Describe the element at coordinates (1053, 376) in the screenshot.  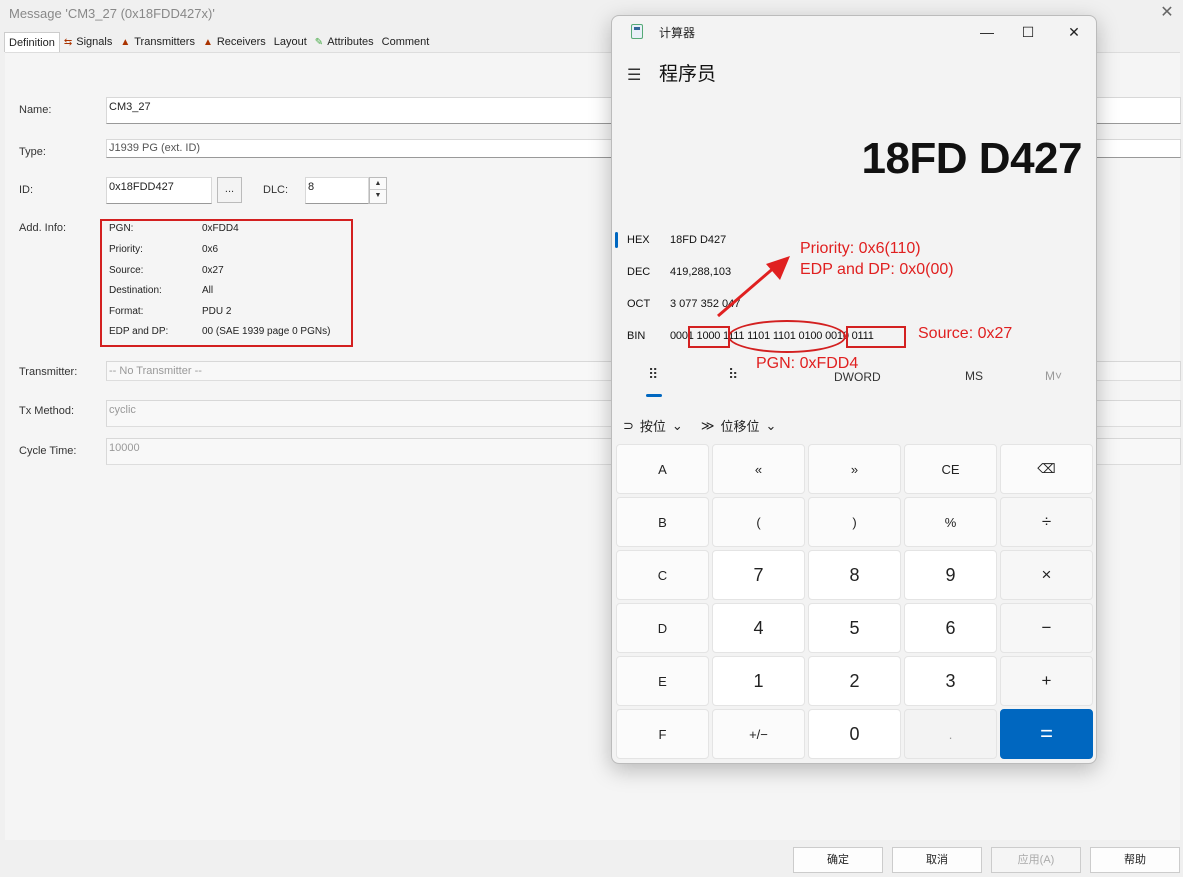
I see `memory-view-button: M˅` at that location.